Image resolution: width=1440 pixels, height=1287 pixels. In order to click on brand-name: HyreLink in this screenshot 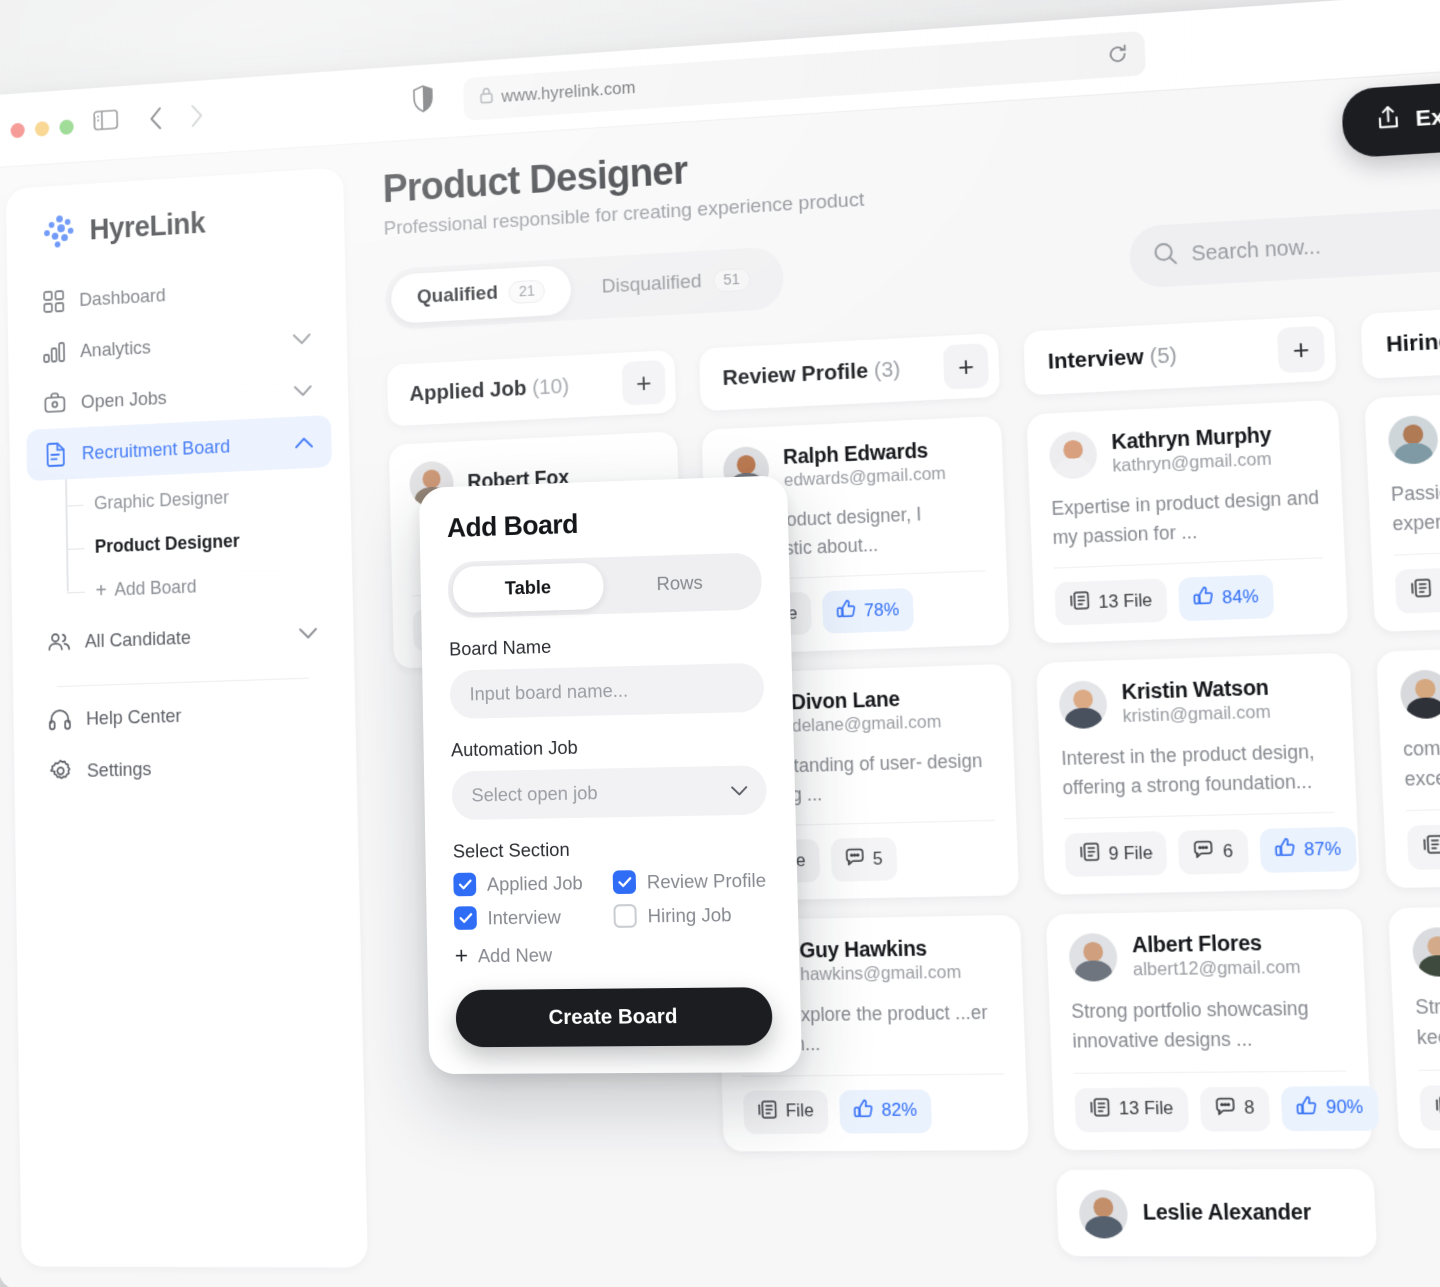, I will do `click(147, 227)`.